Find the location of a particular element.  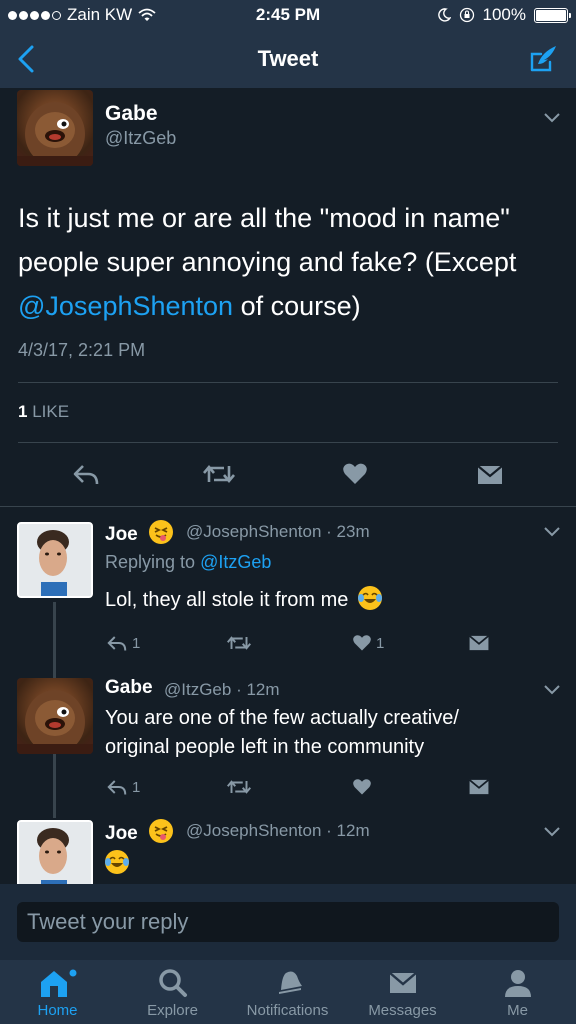

envelope-icon is located at coordinates (402, 982).